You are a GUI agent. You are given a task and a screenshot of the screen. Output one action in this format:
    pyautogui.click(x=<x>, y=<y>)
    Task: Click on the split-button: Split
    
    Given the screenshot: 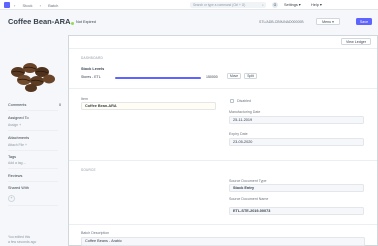 What is the action you would take?
    pyautogui.click(x=250, y=76)
    